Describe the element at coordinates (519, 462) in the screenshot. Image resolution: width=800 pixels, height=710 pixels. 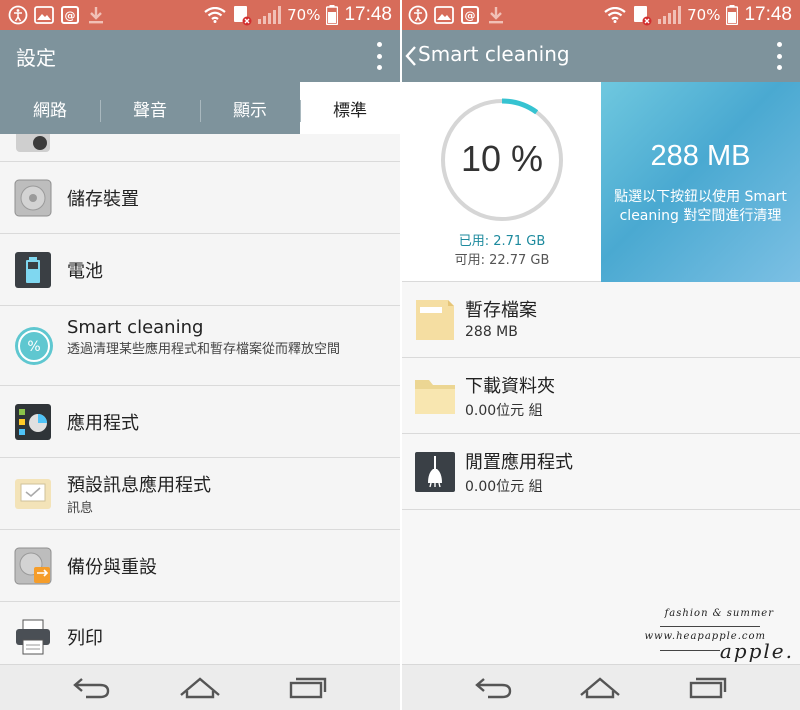
I see `list-item-title: 閒置應用程式` at that location.